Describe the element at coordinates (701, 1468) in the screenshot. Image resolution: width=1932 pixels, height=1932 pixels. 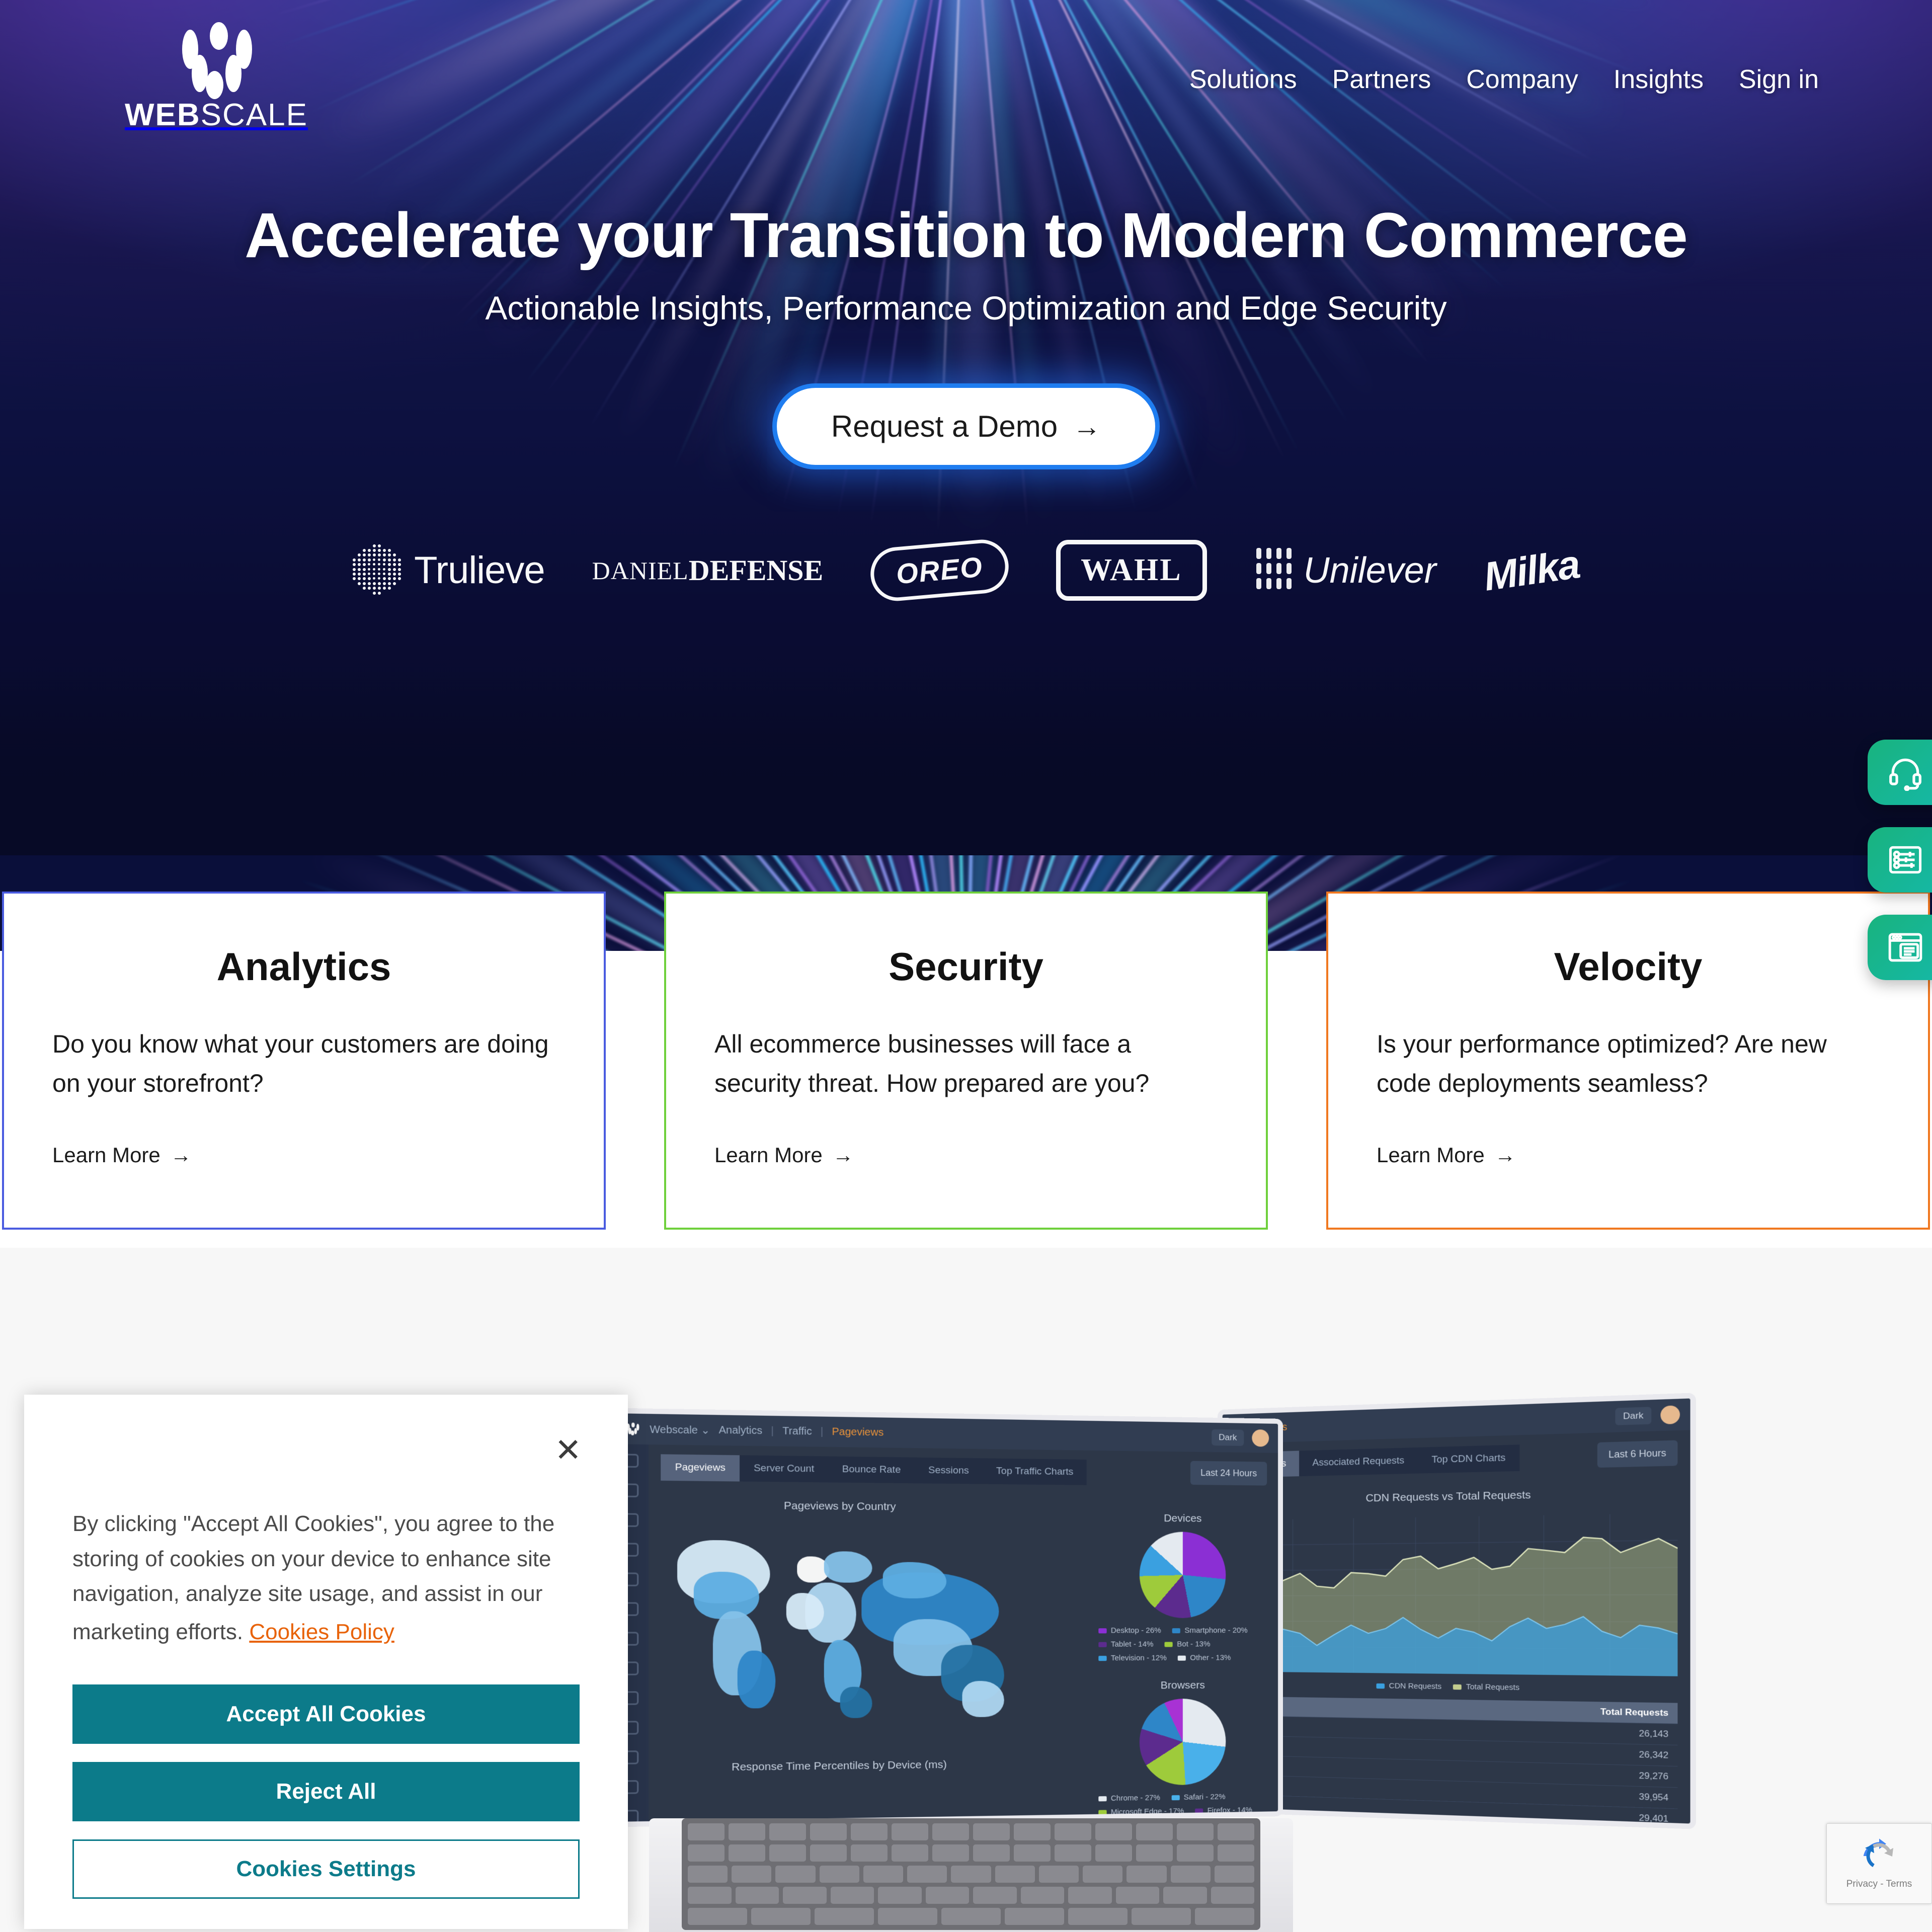
I see `tab-pageviews: Pageviews` at that location.